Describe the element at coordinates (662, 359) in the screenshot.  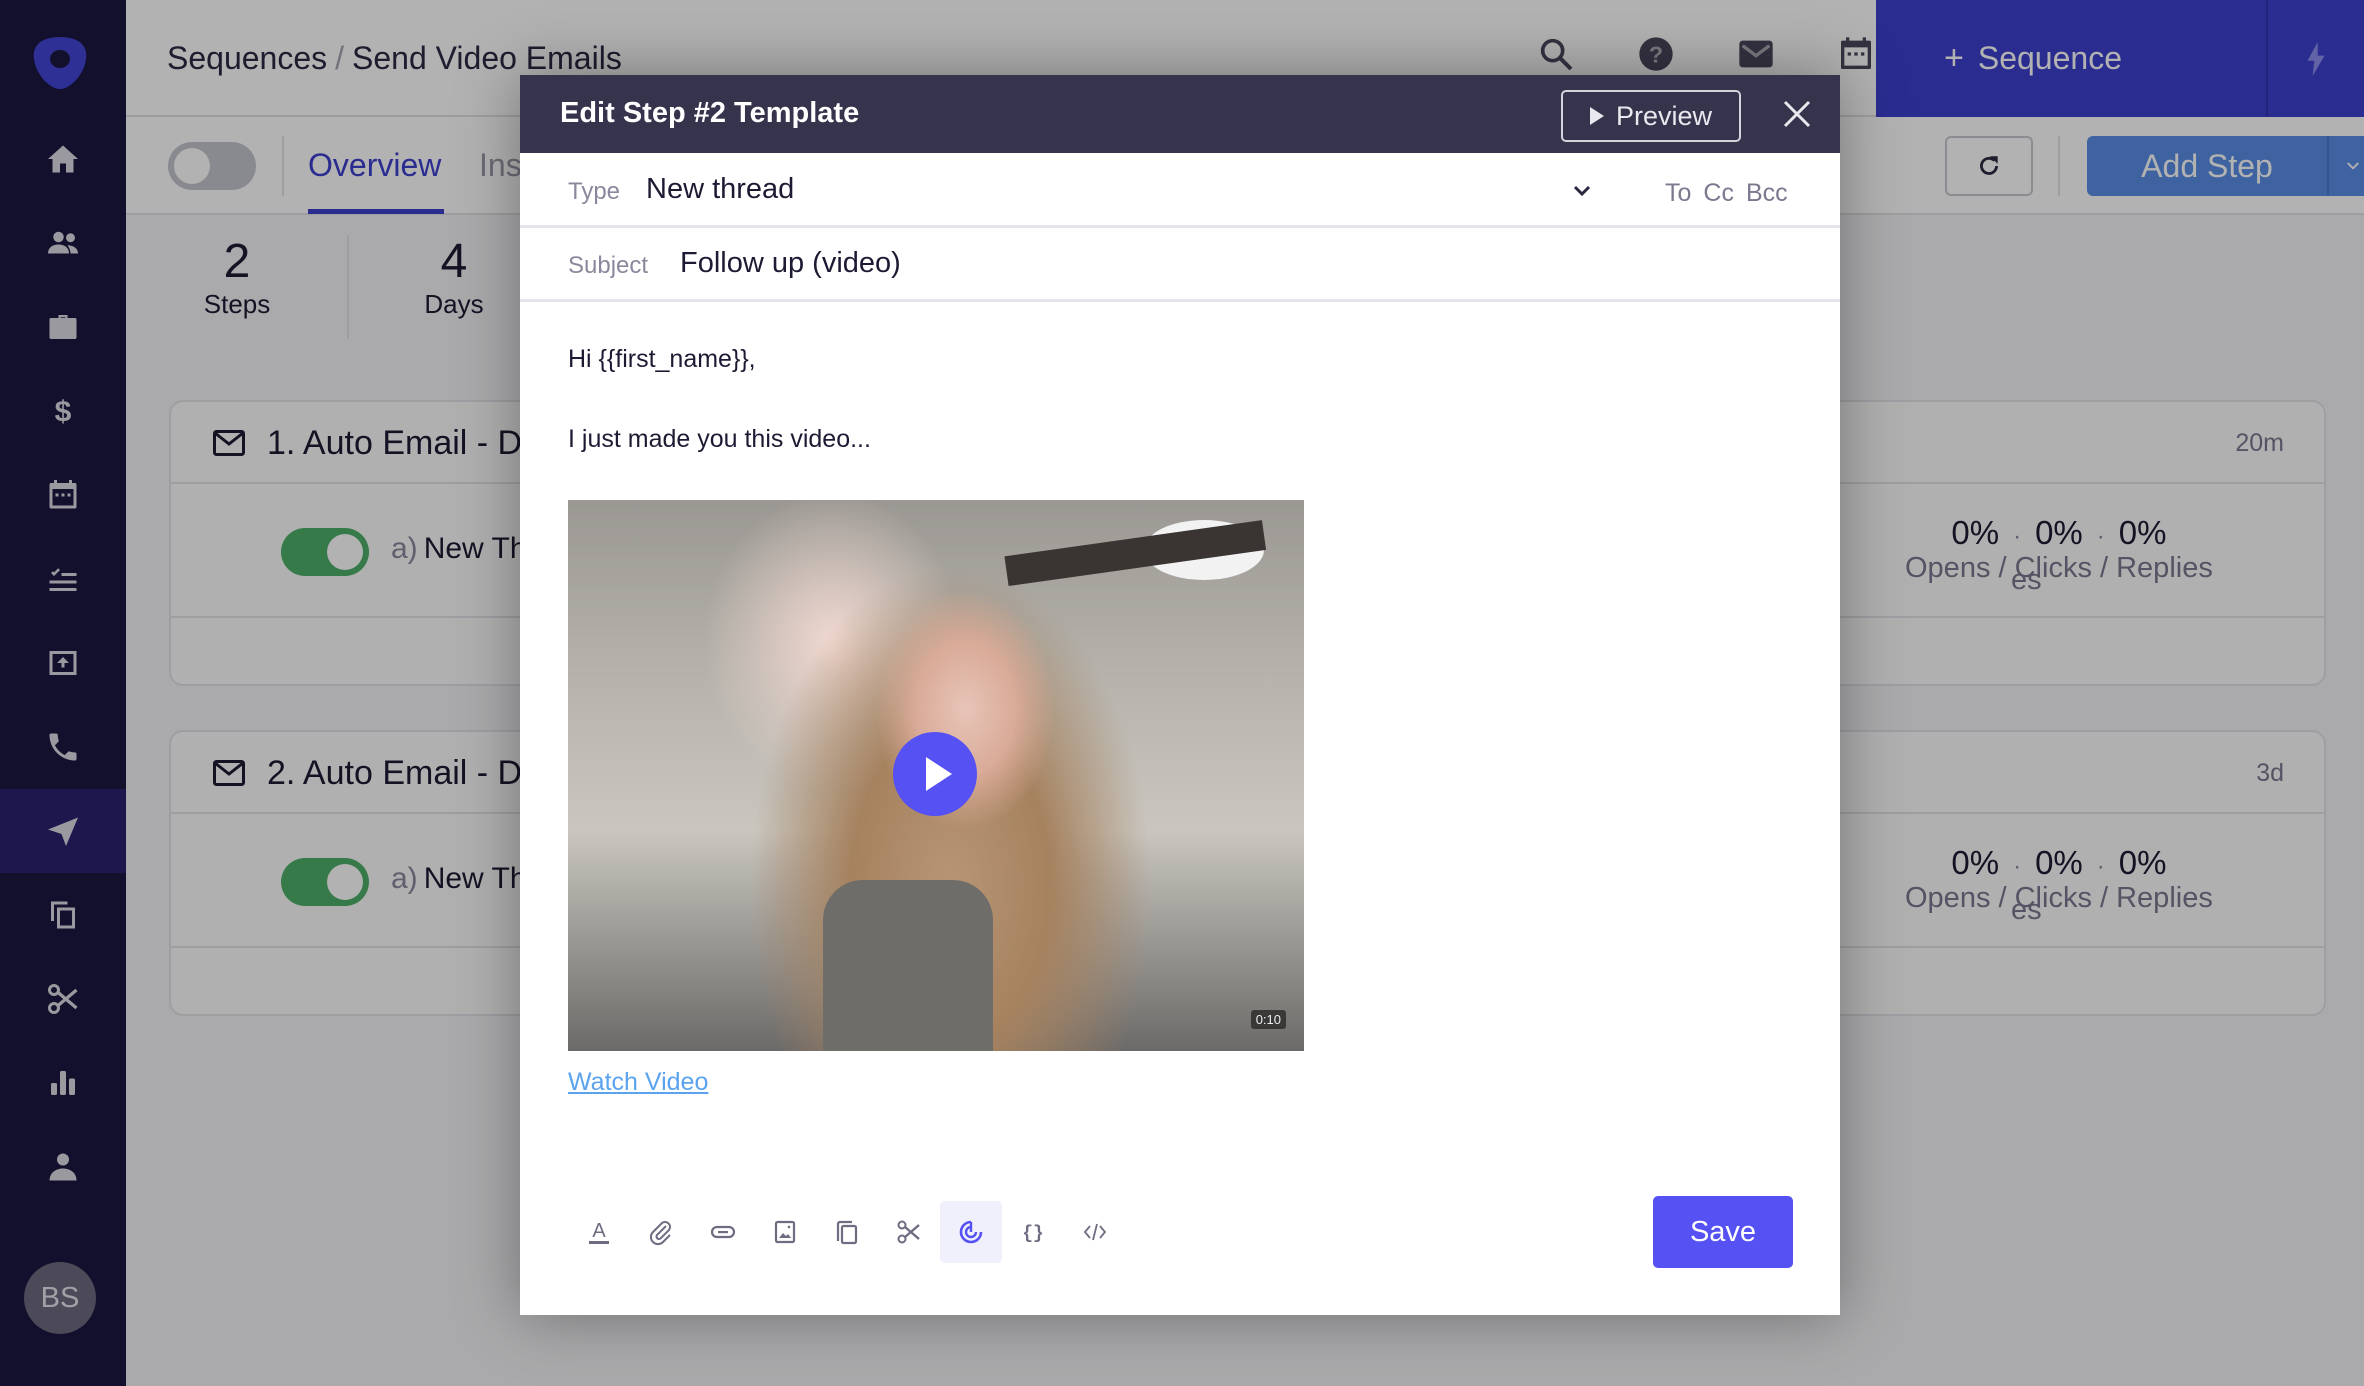
I see `body-greeting: Hi {{first_name}},` at that location.